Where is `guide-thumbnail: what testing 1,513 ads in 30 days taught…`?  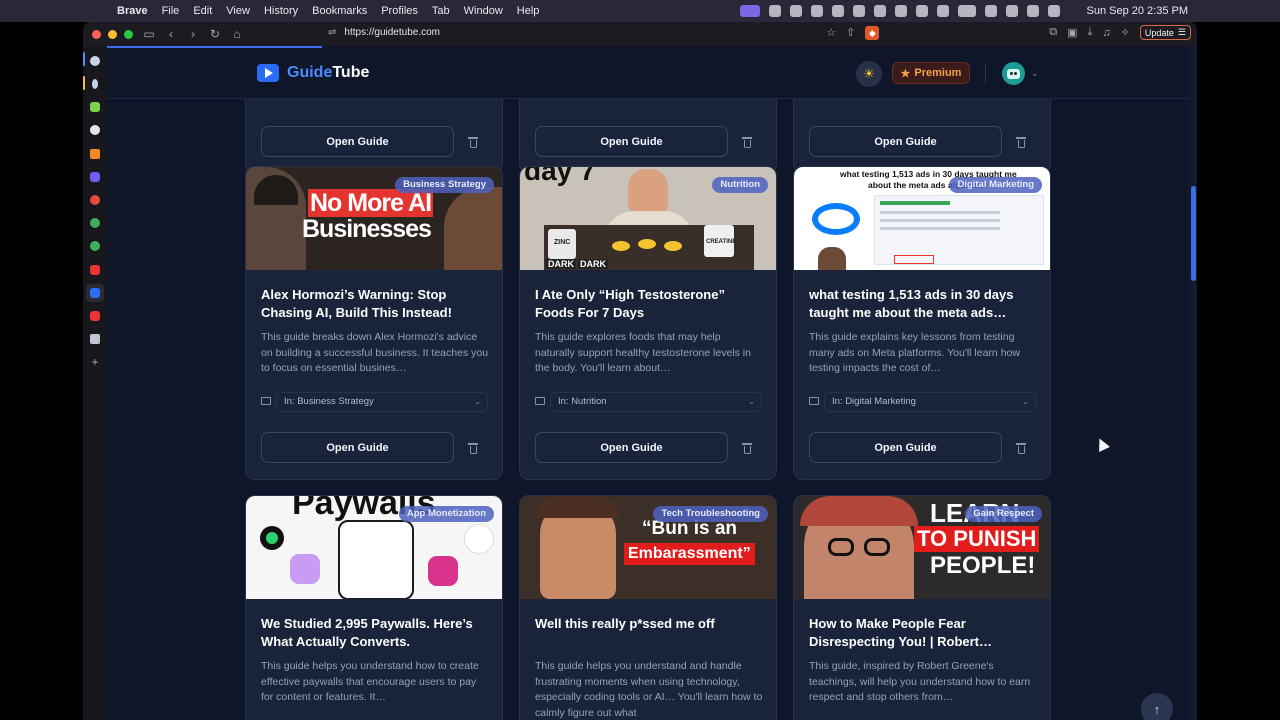 guide-thumbnail: what testing 1,513 ads in 30 days taught… is located at coordinates (922, 218).